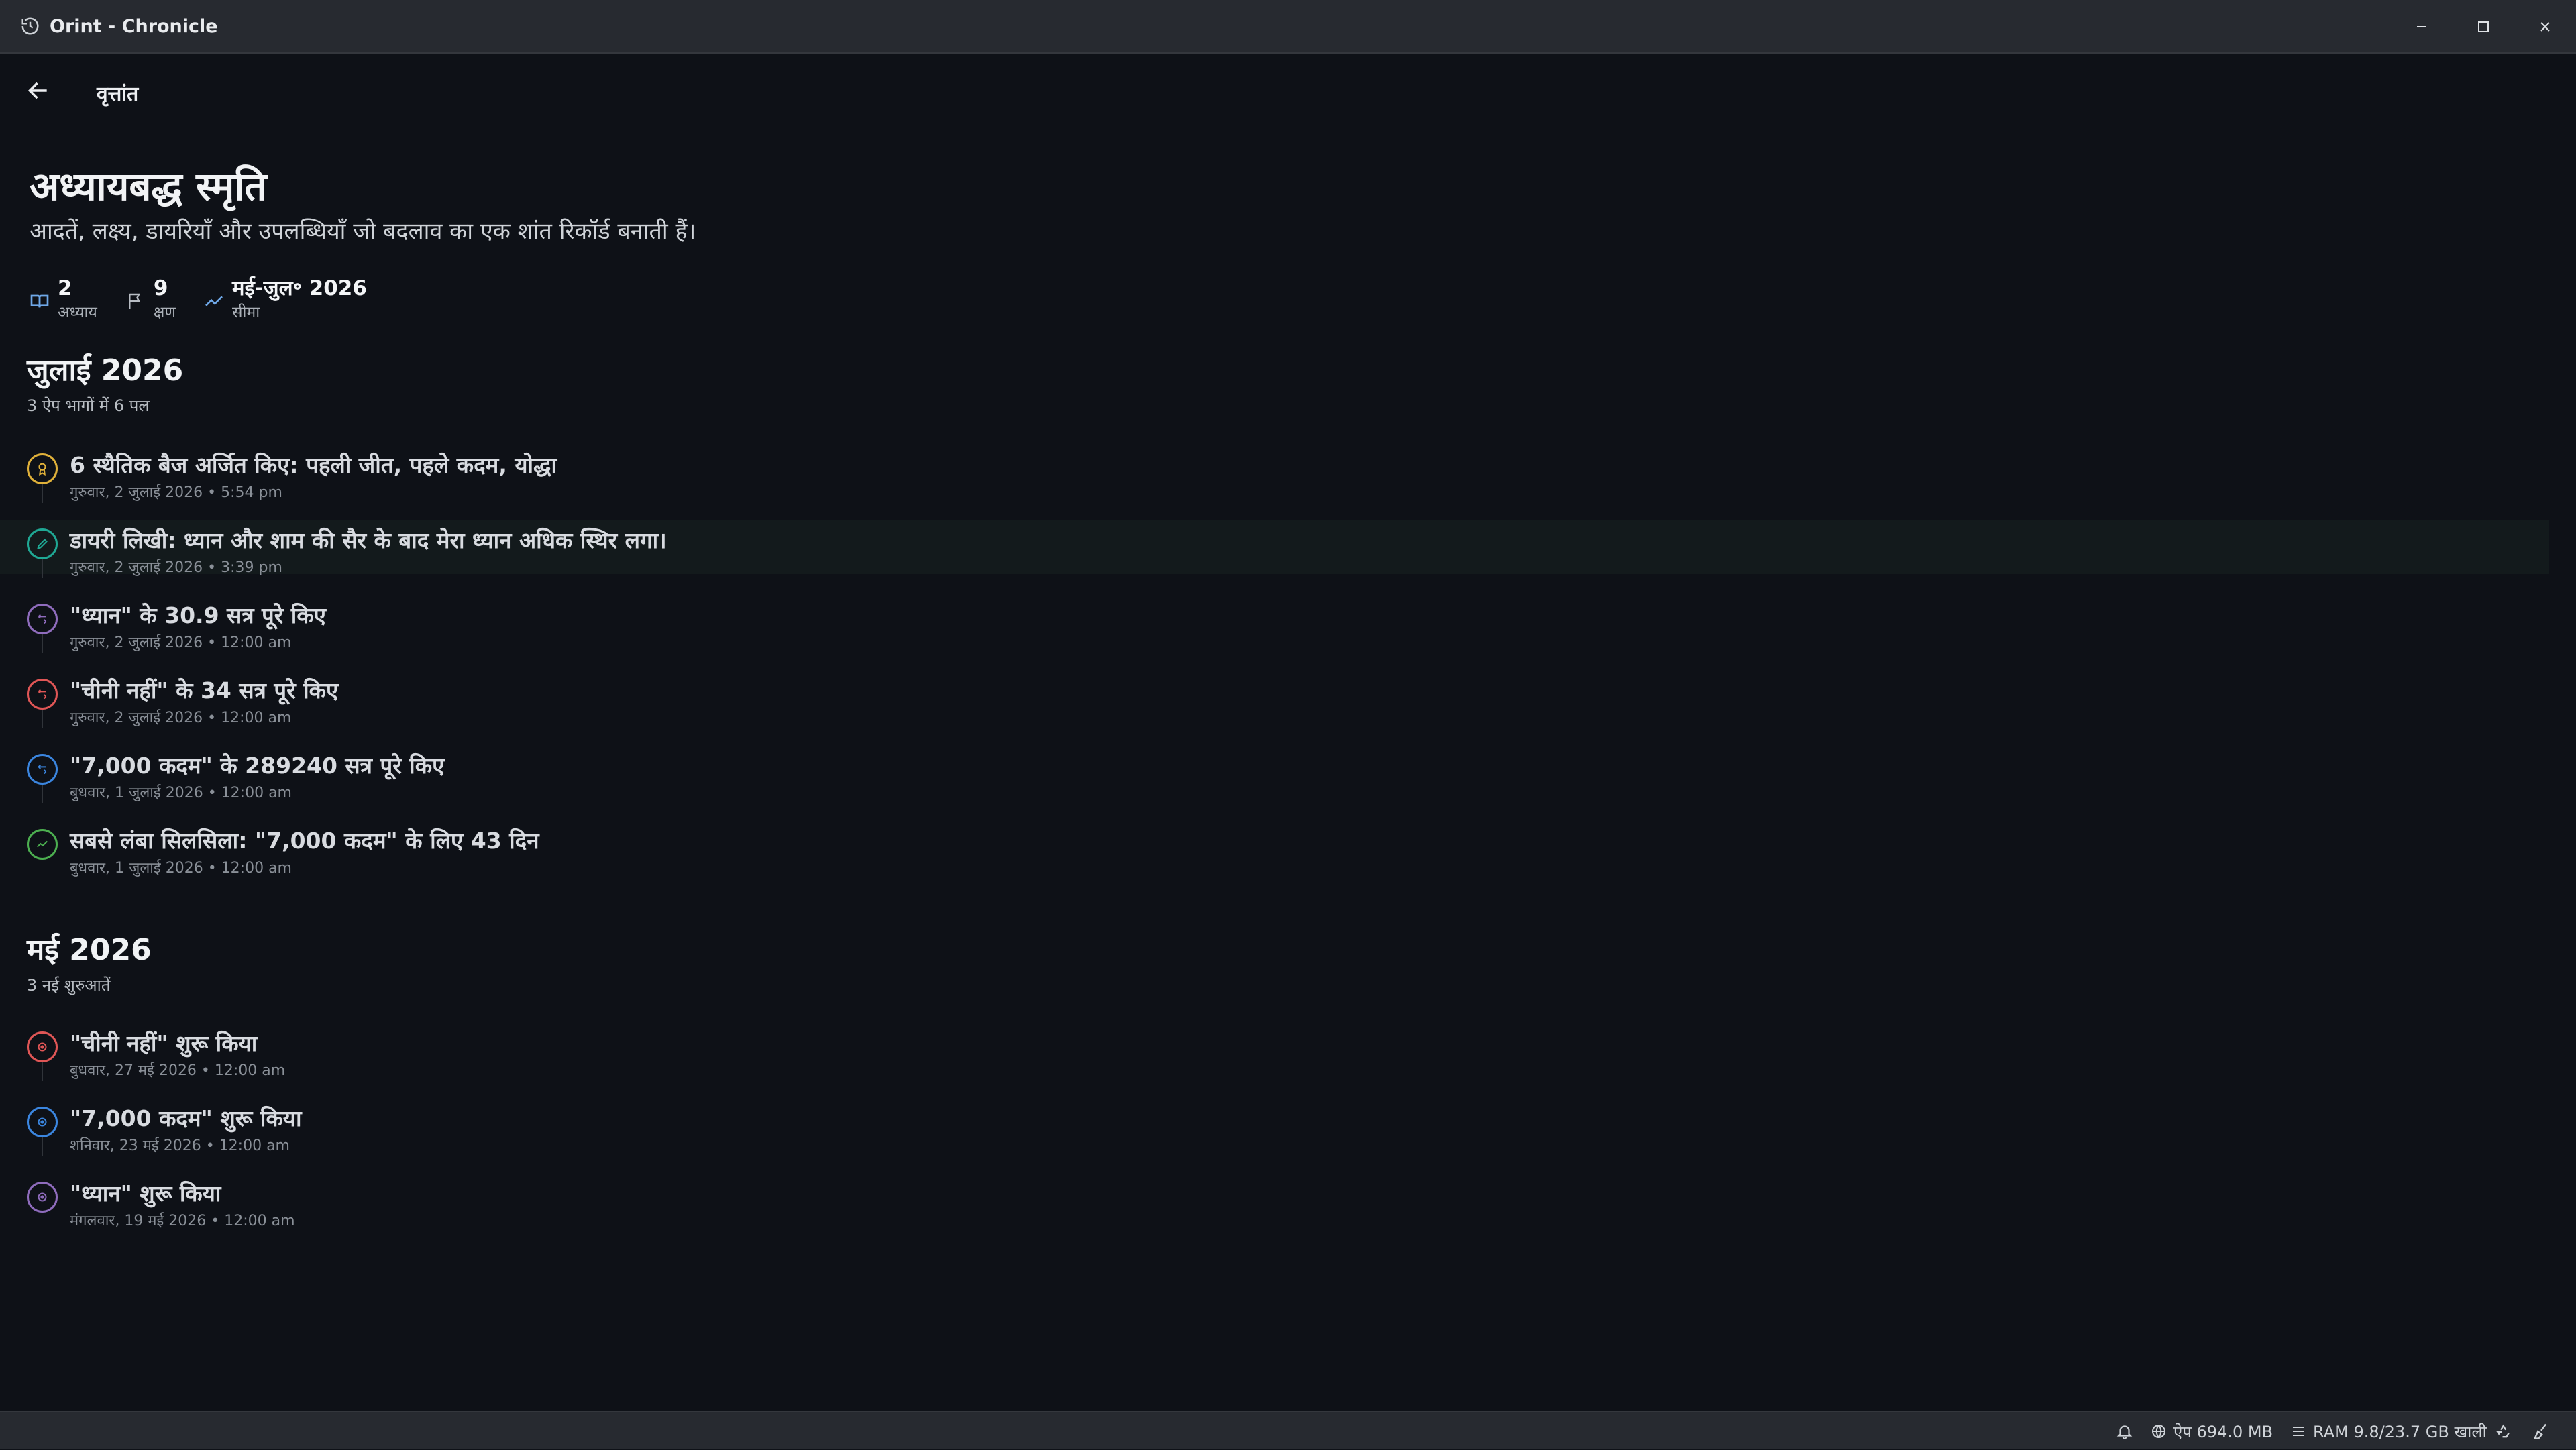  Describe the element at coordinates (118, 94) in the screenshot. I see `breadcrumb: वृत्तांत` at that location.